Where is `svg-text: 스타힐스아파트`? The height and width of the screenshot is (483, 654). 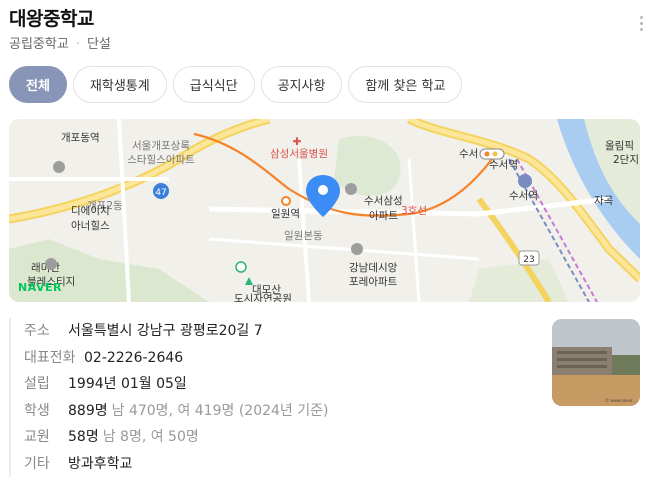 svg-text: 스타힐스아파트 is located at coordinates (161, 159).